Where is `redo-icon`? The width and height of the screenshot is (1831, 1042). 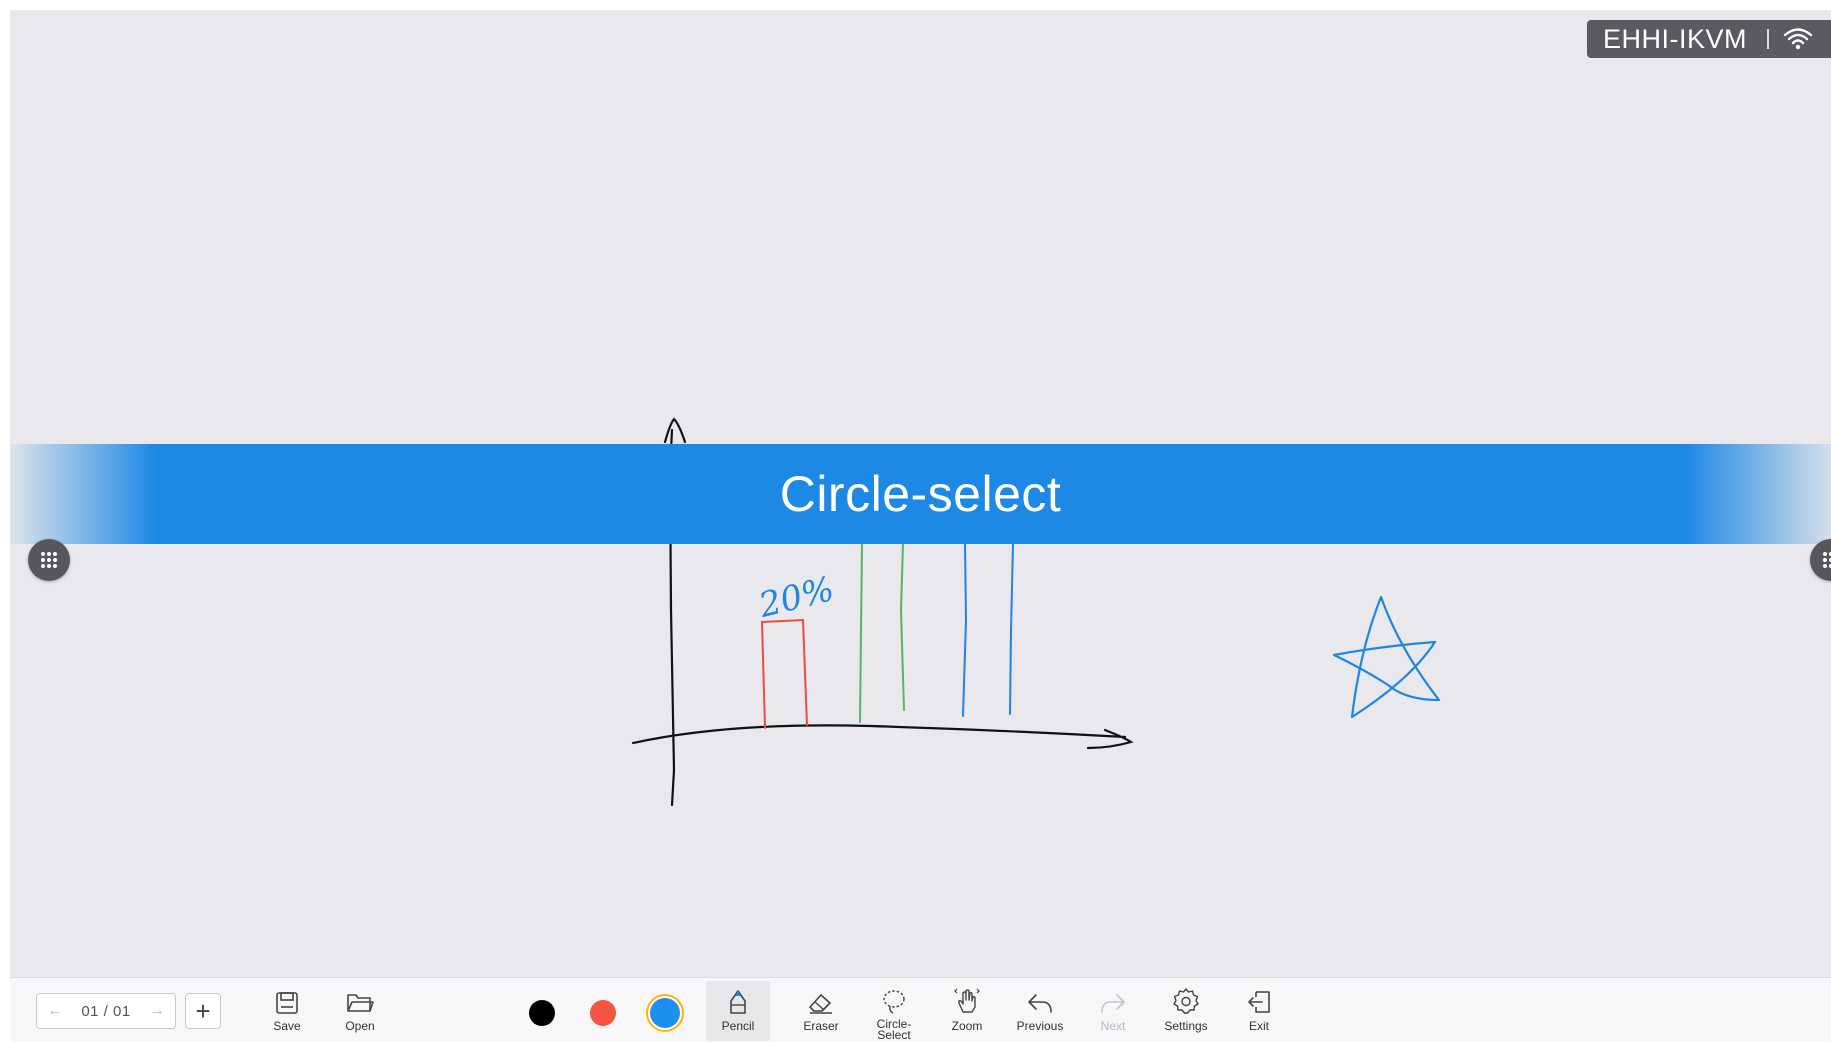 redo-icon is located at coordinates (1113, 998).